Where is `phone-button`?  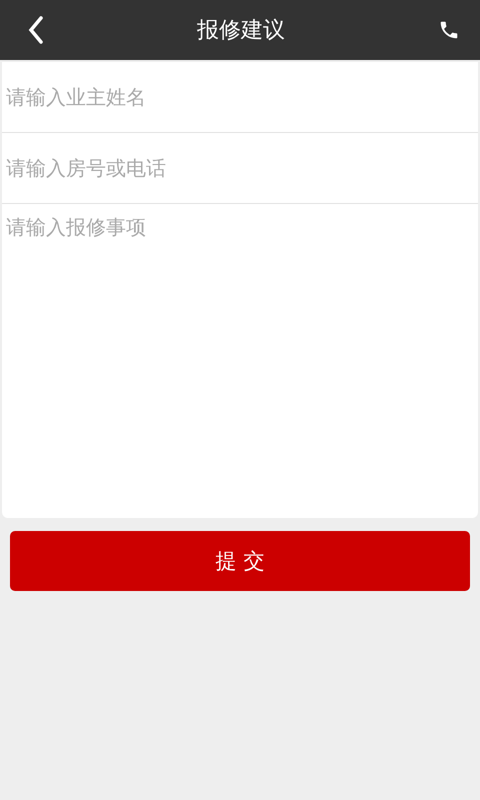 phone-button is located at coordinates (449, 30).